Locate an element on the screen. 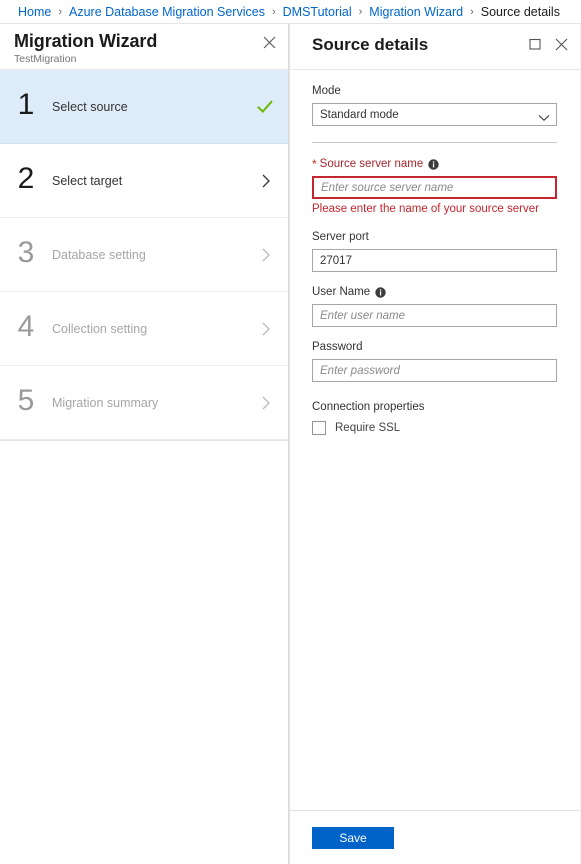 Image resolution: width=581 pixels, height=864 pixels. breadcrumb-item-3: Migration Wizard is located at coordinates (416, 12).